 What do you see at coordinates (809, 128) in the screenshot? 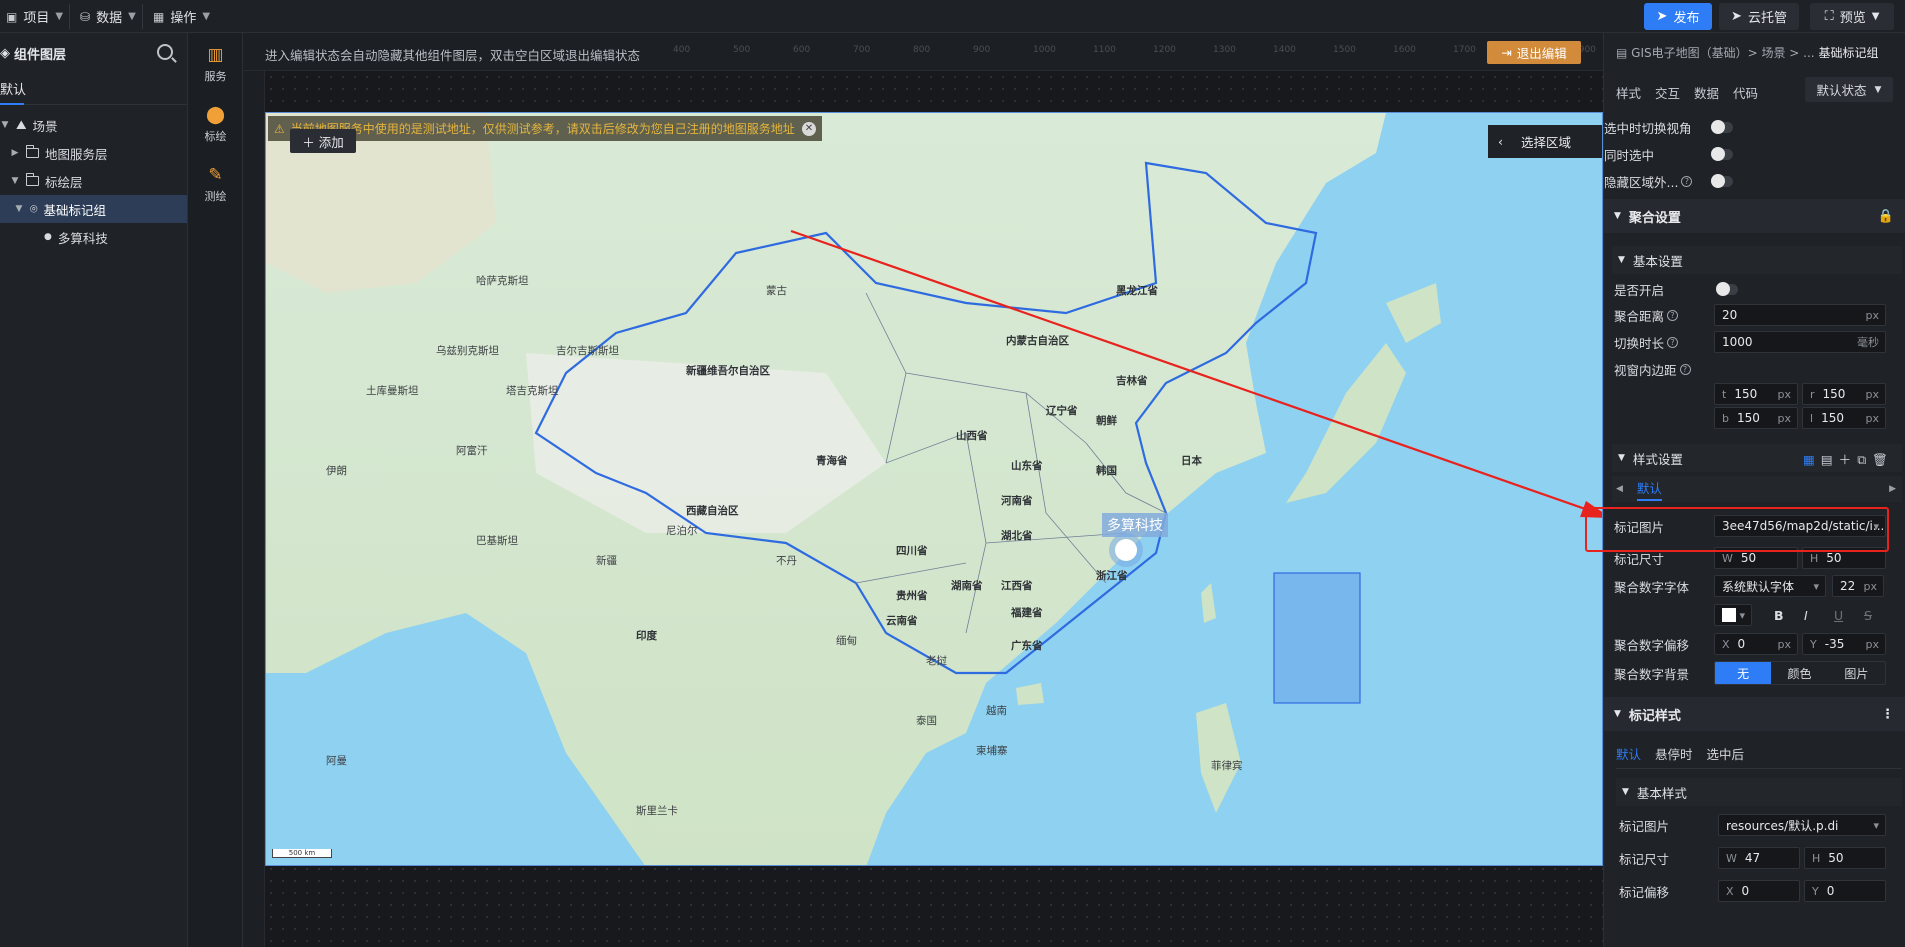
I see `close-icon: ✕` at bounding box center [809, 128].